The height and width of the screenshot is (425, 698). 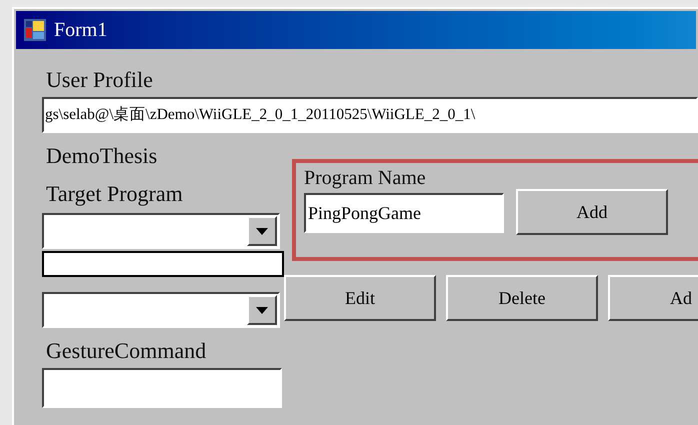 What do you see at coordinates (365, 178) in the screenshot?
I see `field-label: Program Name` at bounding box center [365, 178].